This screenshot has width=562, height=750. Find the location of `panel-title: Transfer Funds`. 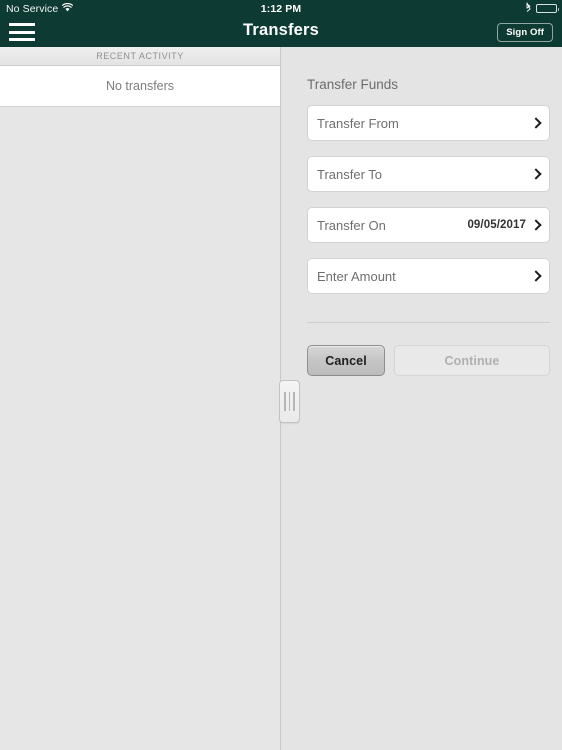

panel-title: Transfer Funds is located at coordinates (353, 84).